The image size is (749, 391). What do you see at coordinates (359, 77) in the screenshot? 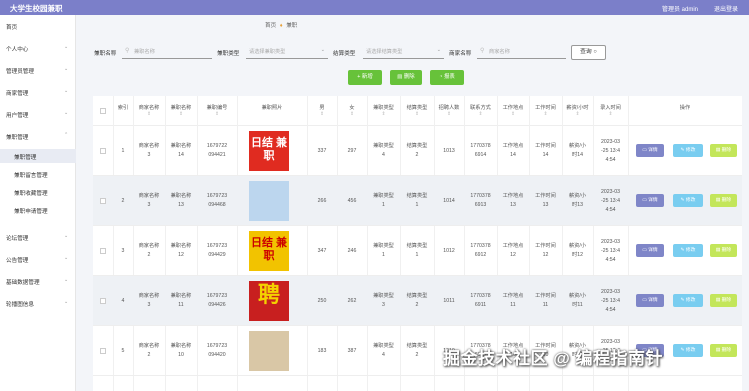
I see `plus-icon: +` at bounding box center [359, 77].